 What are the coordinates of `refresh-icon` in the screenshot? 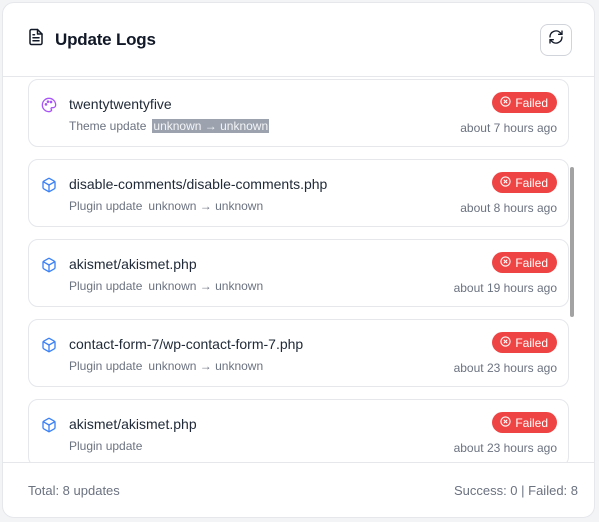 It's located at (556, 39).